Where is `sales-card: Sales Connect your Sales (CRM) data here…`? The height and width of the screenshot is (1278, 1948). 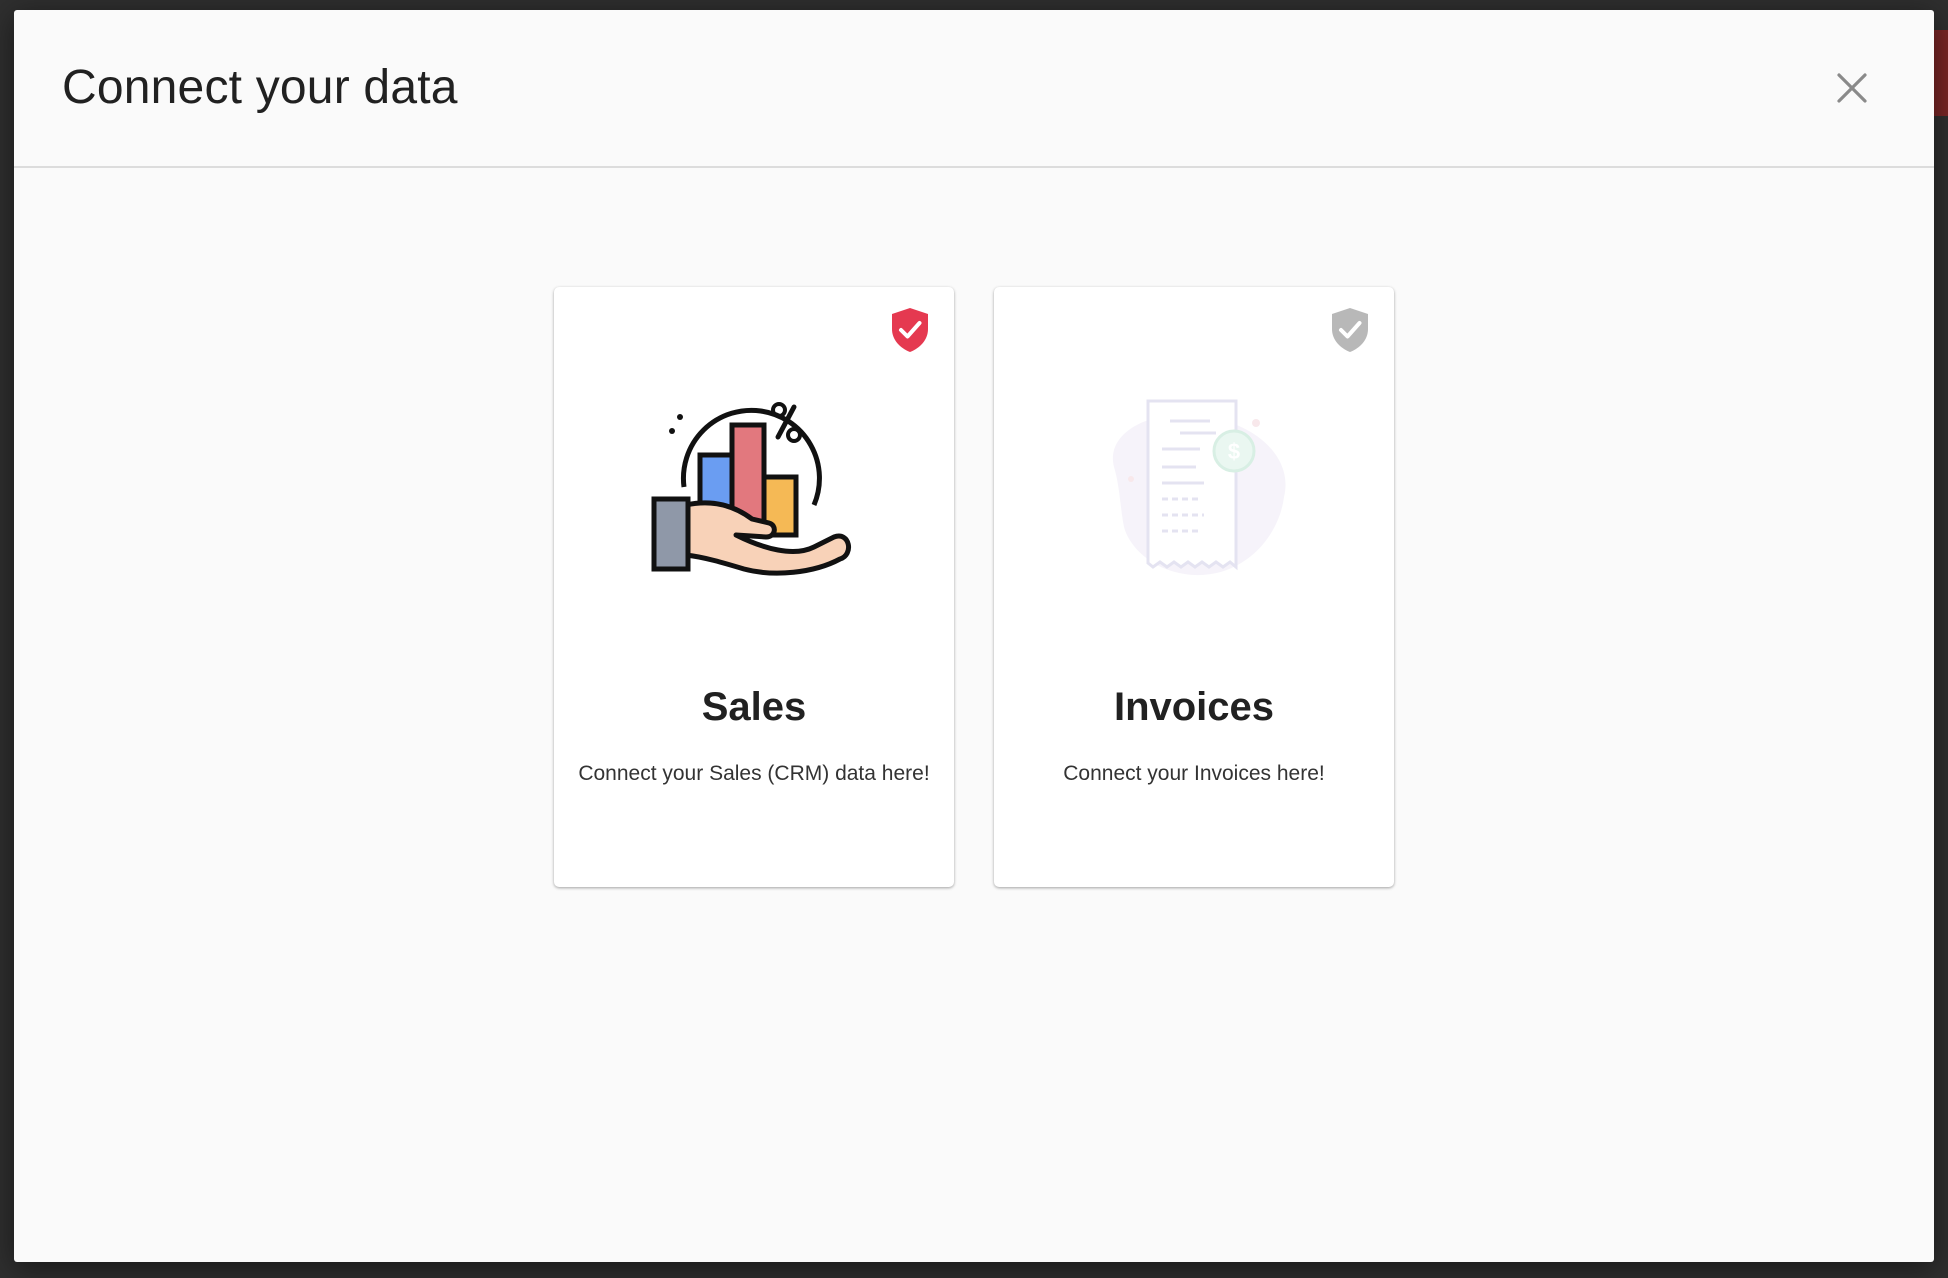
sales-card: Sales Connect your Sales (CRM) data here… is located at coordinates (754, 587).